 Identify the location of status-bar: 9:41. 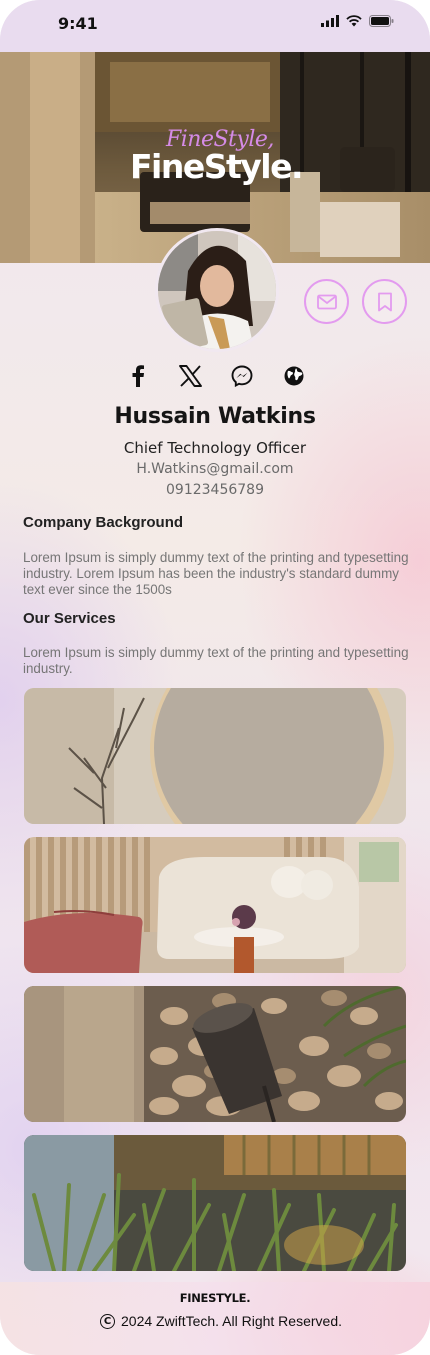
(215, 26).